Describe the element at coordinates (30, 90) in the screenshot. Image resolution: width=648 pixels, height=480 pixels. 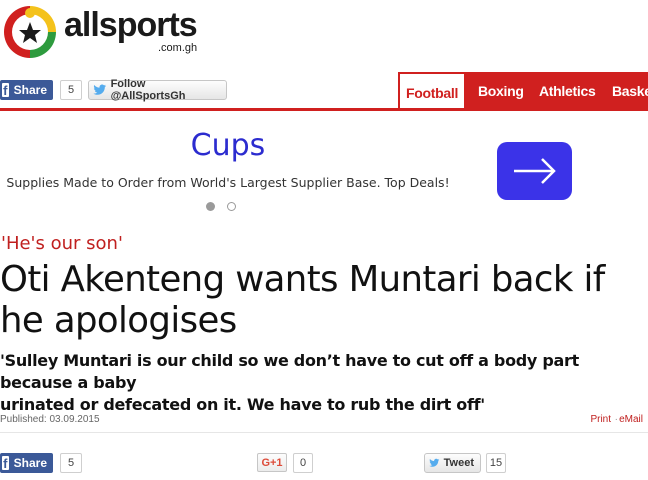
I see `facebook-share-label: Share` at that location.